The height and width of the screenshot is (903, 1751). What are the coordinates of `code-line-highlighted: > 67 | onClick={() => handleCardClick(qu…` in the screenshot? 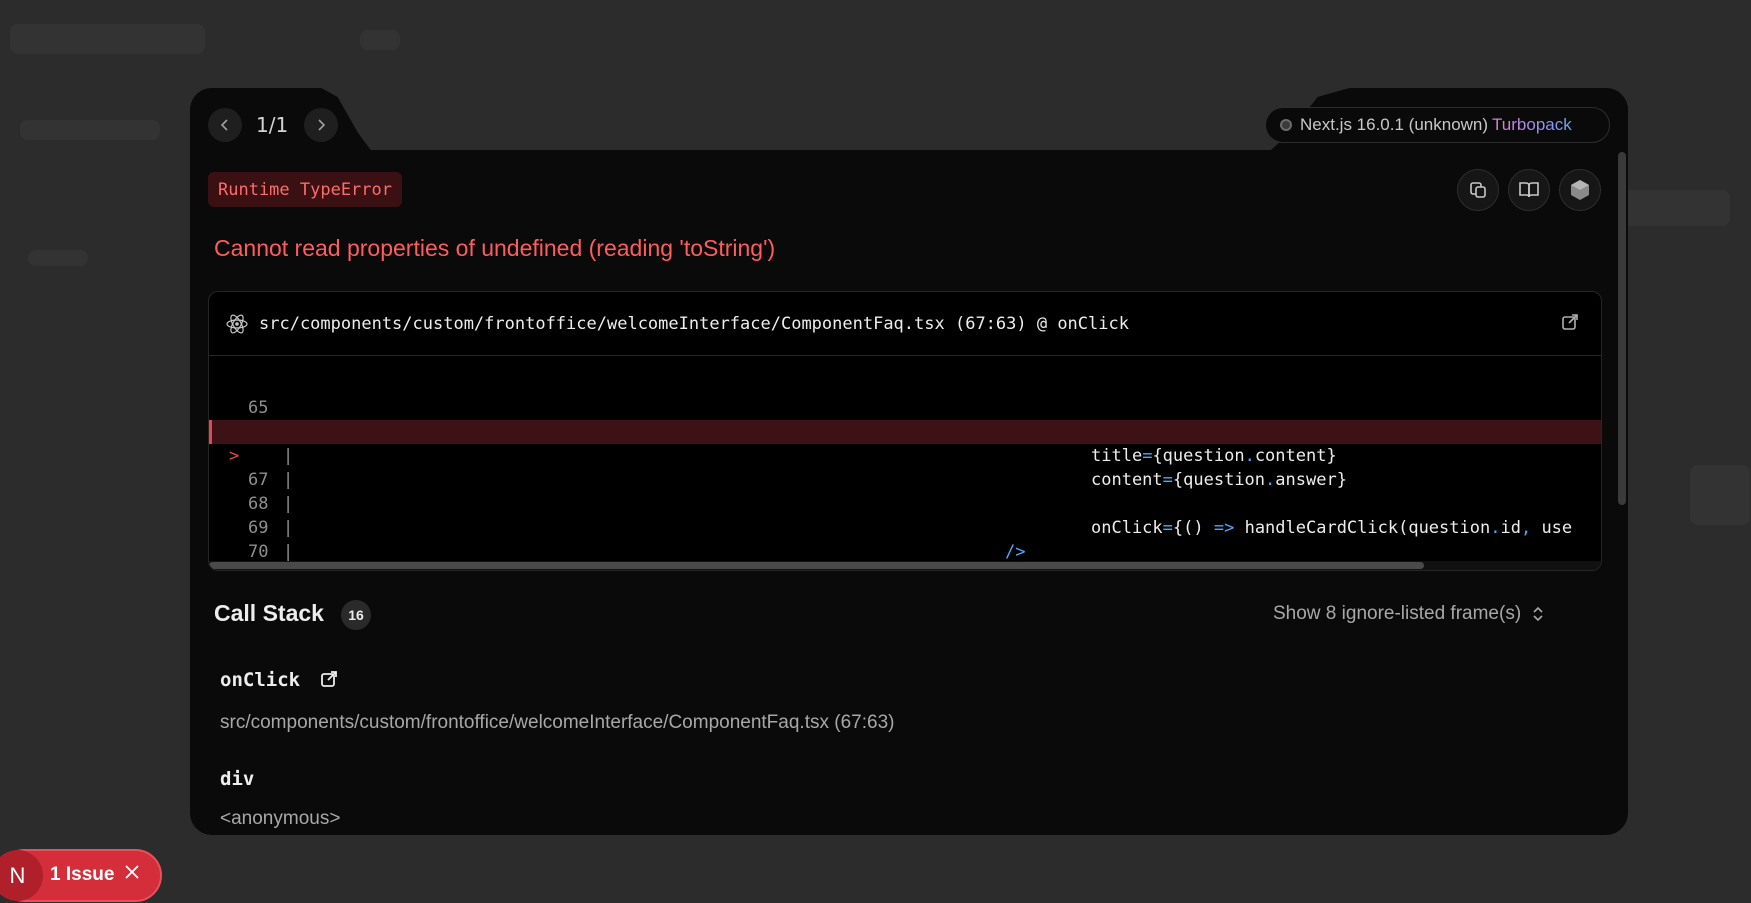 It's located at (905, 479).